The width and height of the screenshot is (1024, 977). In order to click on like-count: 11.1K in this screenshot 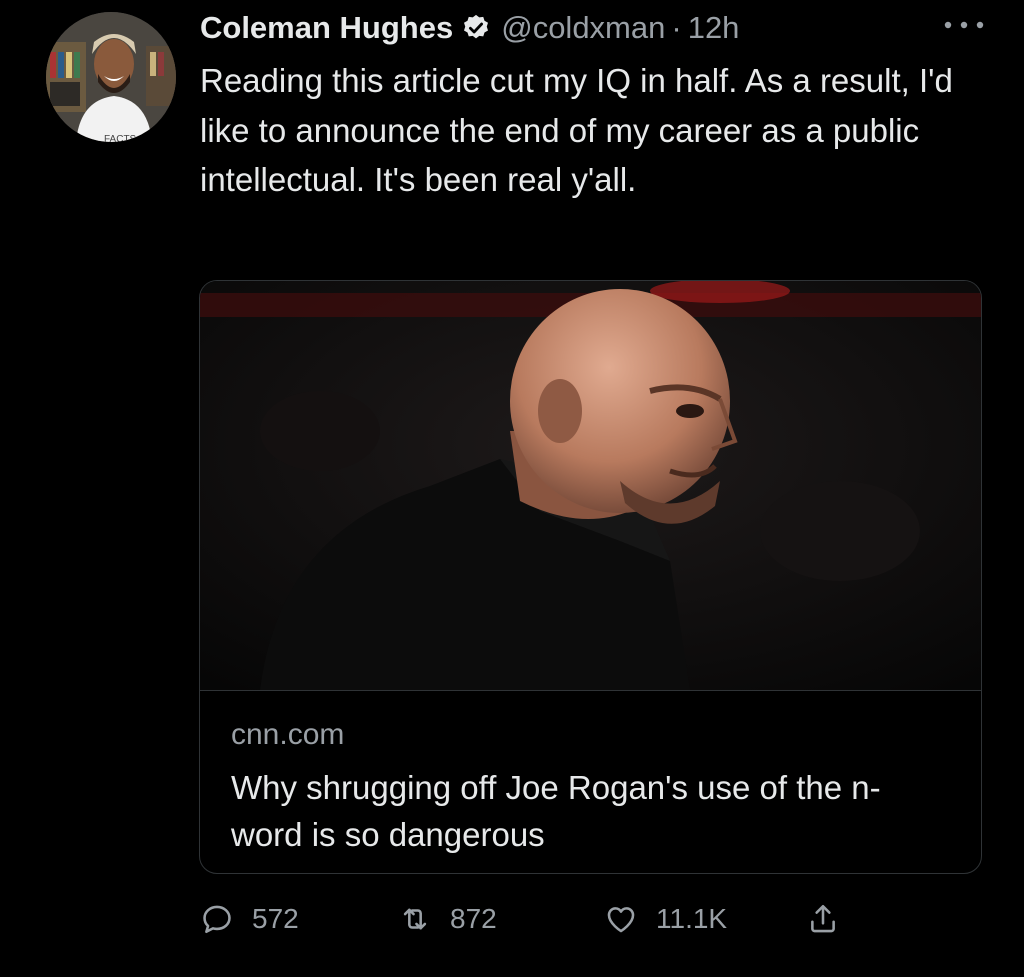, I will do `click(692, 918)`.